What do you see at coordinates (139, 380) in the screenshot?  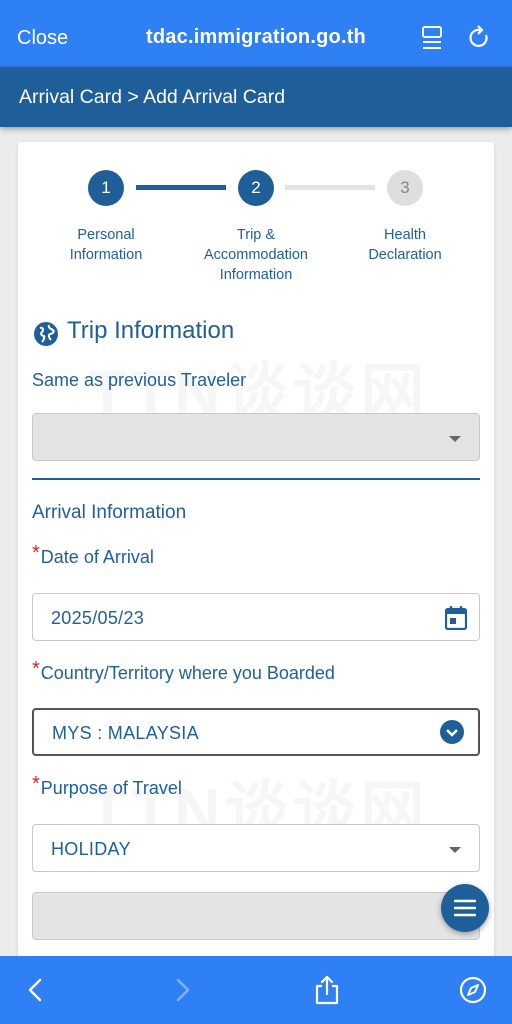 I see `same-as-previous-label: Same as previous Traveler` at bounding box center [139, 380].